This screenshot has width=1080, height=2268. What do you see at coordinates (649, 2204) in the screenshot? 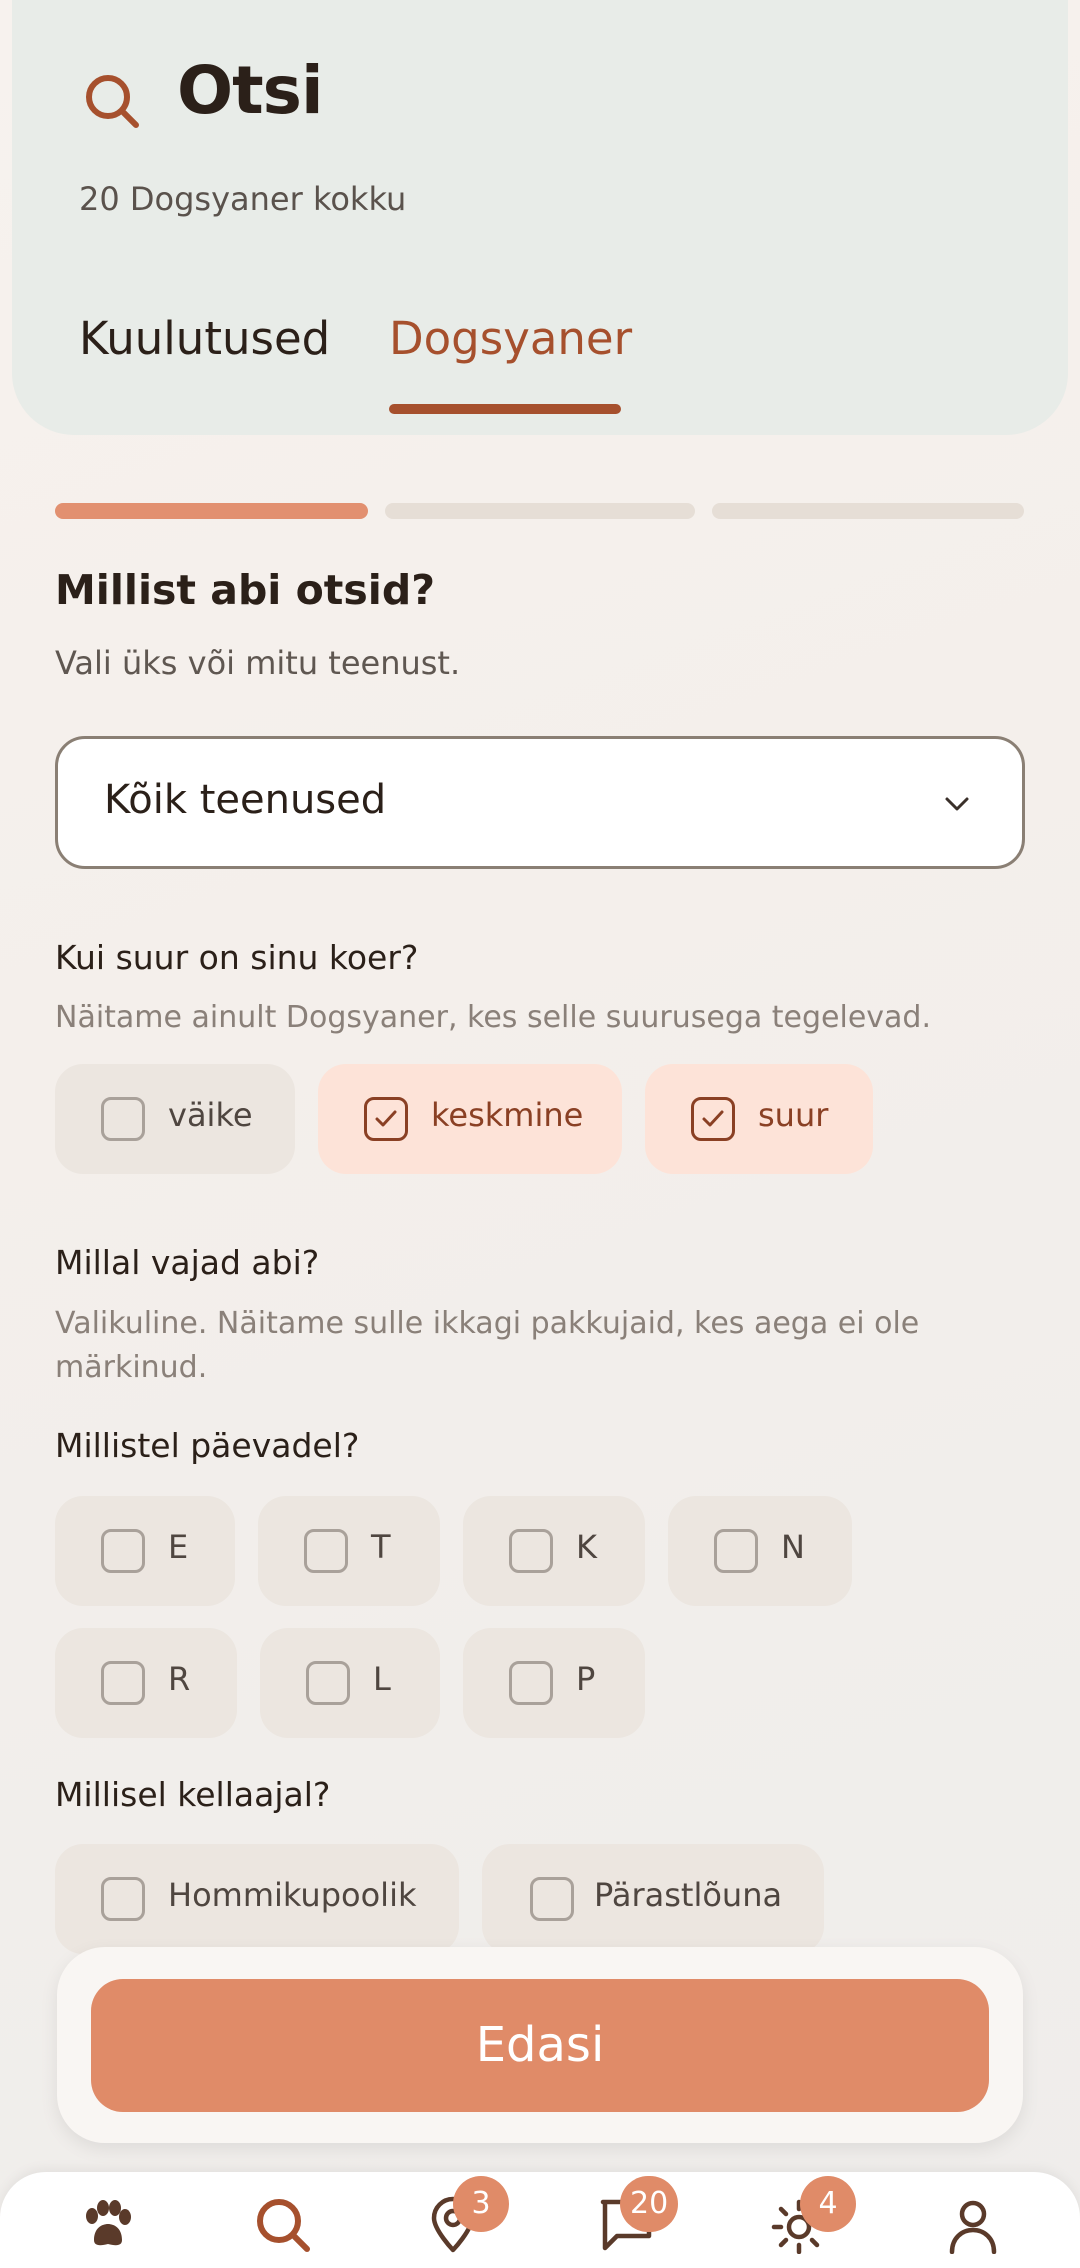
I see `chat-badge: 20` at bounding box center [649, 2204].